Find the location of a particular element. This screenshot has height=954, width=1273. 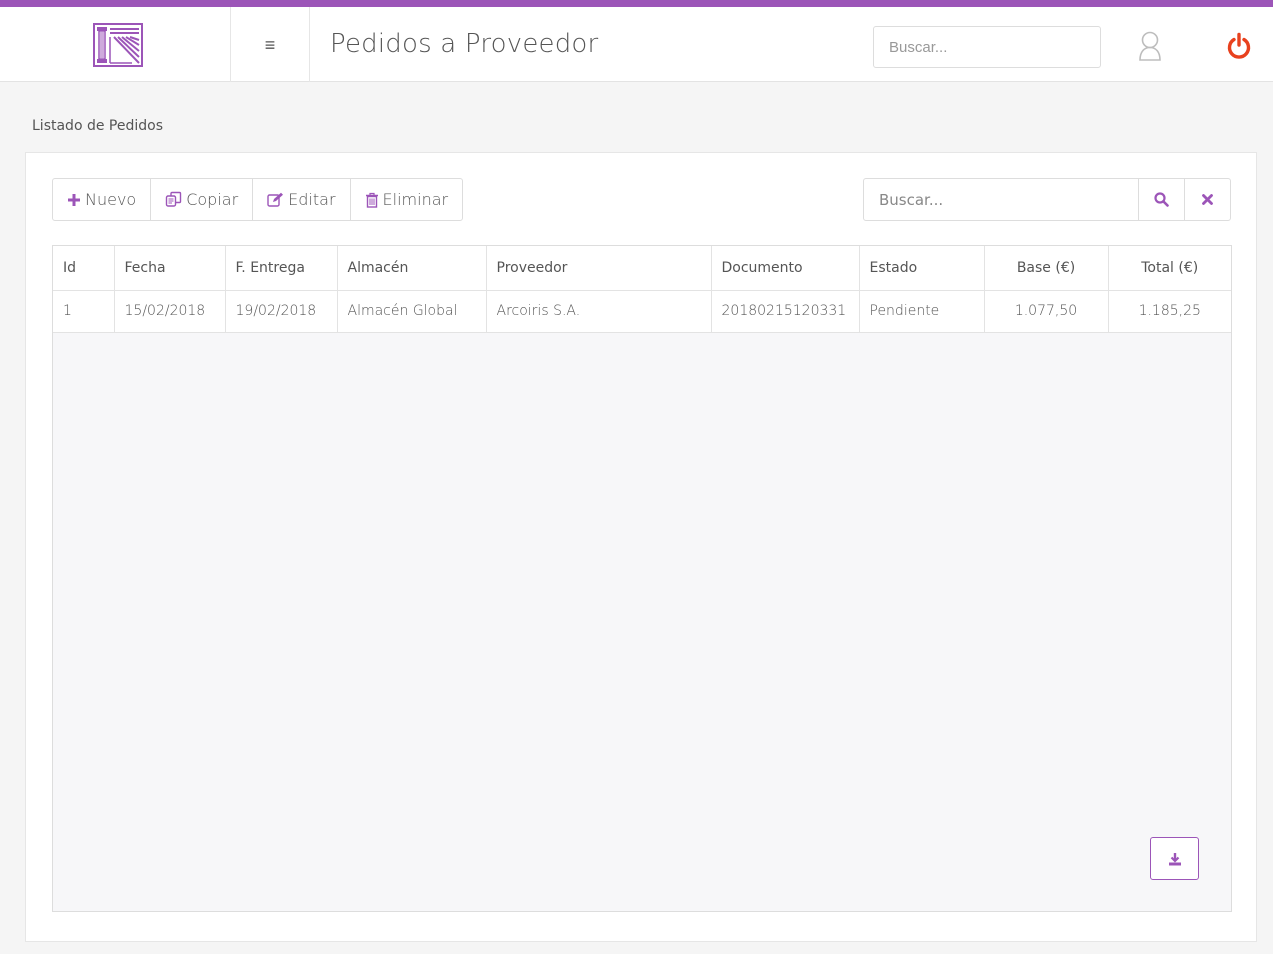

trash-icon is located at coordinates (372, 200).